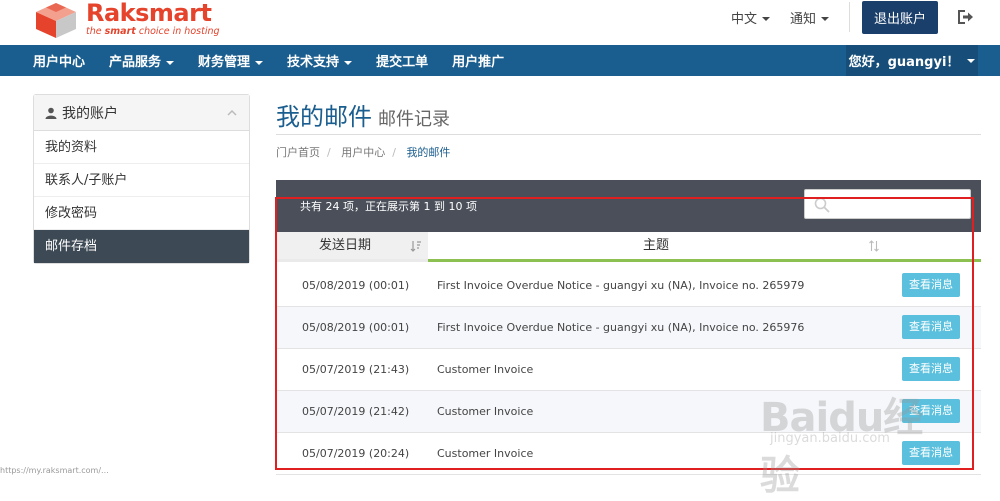 Image resolution: width=1000 pixels, height=501 pixels. What do you see at coordinates (142, 60) in the screenshot?
I see `nav-products: 产品服务` at bounding box center [142, 60].